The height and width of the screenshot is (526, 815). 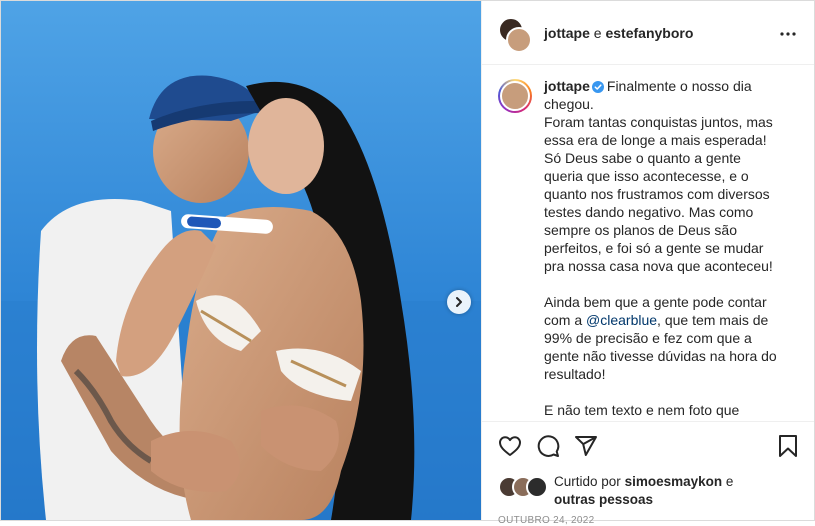 What do you see at coordinates (621, 320) in the screenshot?
I see `caption-mention: @clearblue` at bounding box center [621, 320].